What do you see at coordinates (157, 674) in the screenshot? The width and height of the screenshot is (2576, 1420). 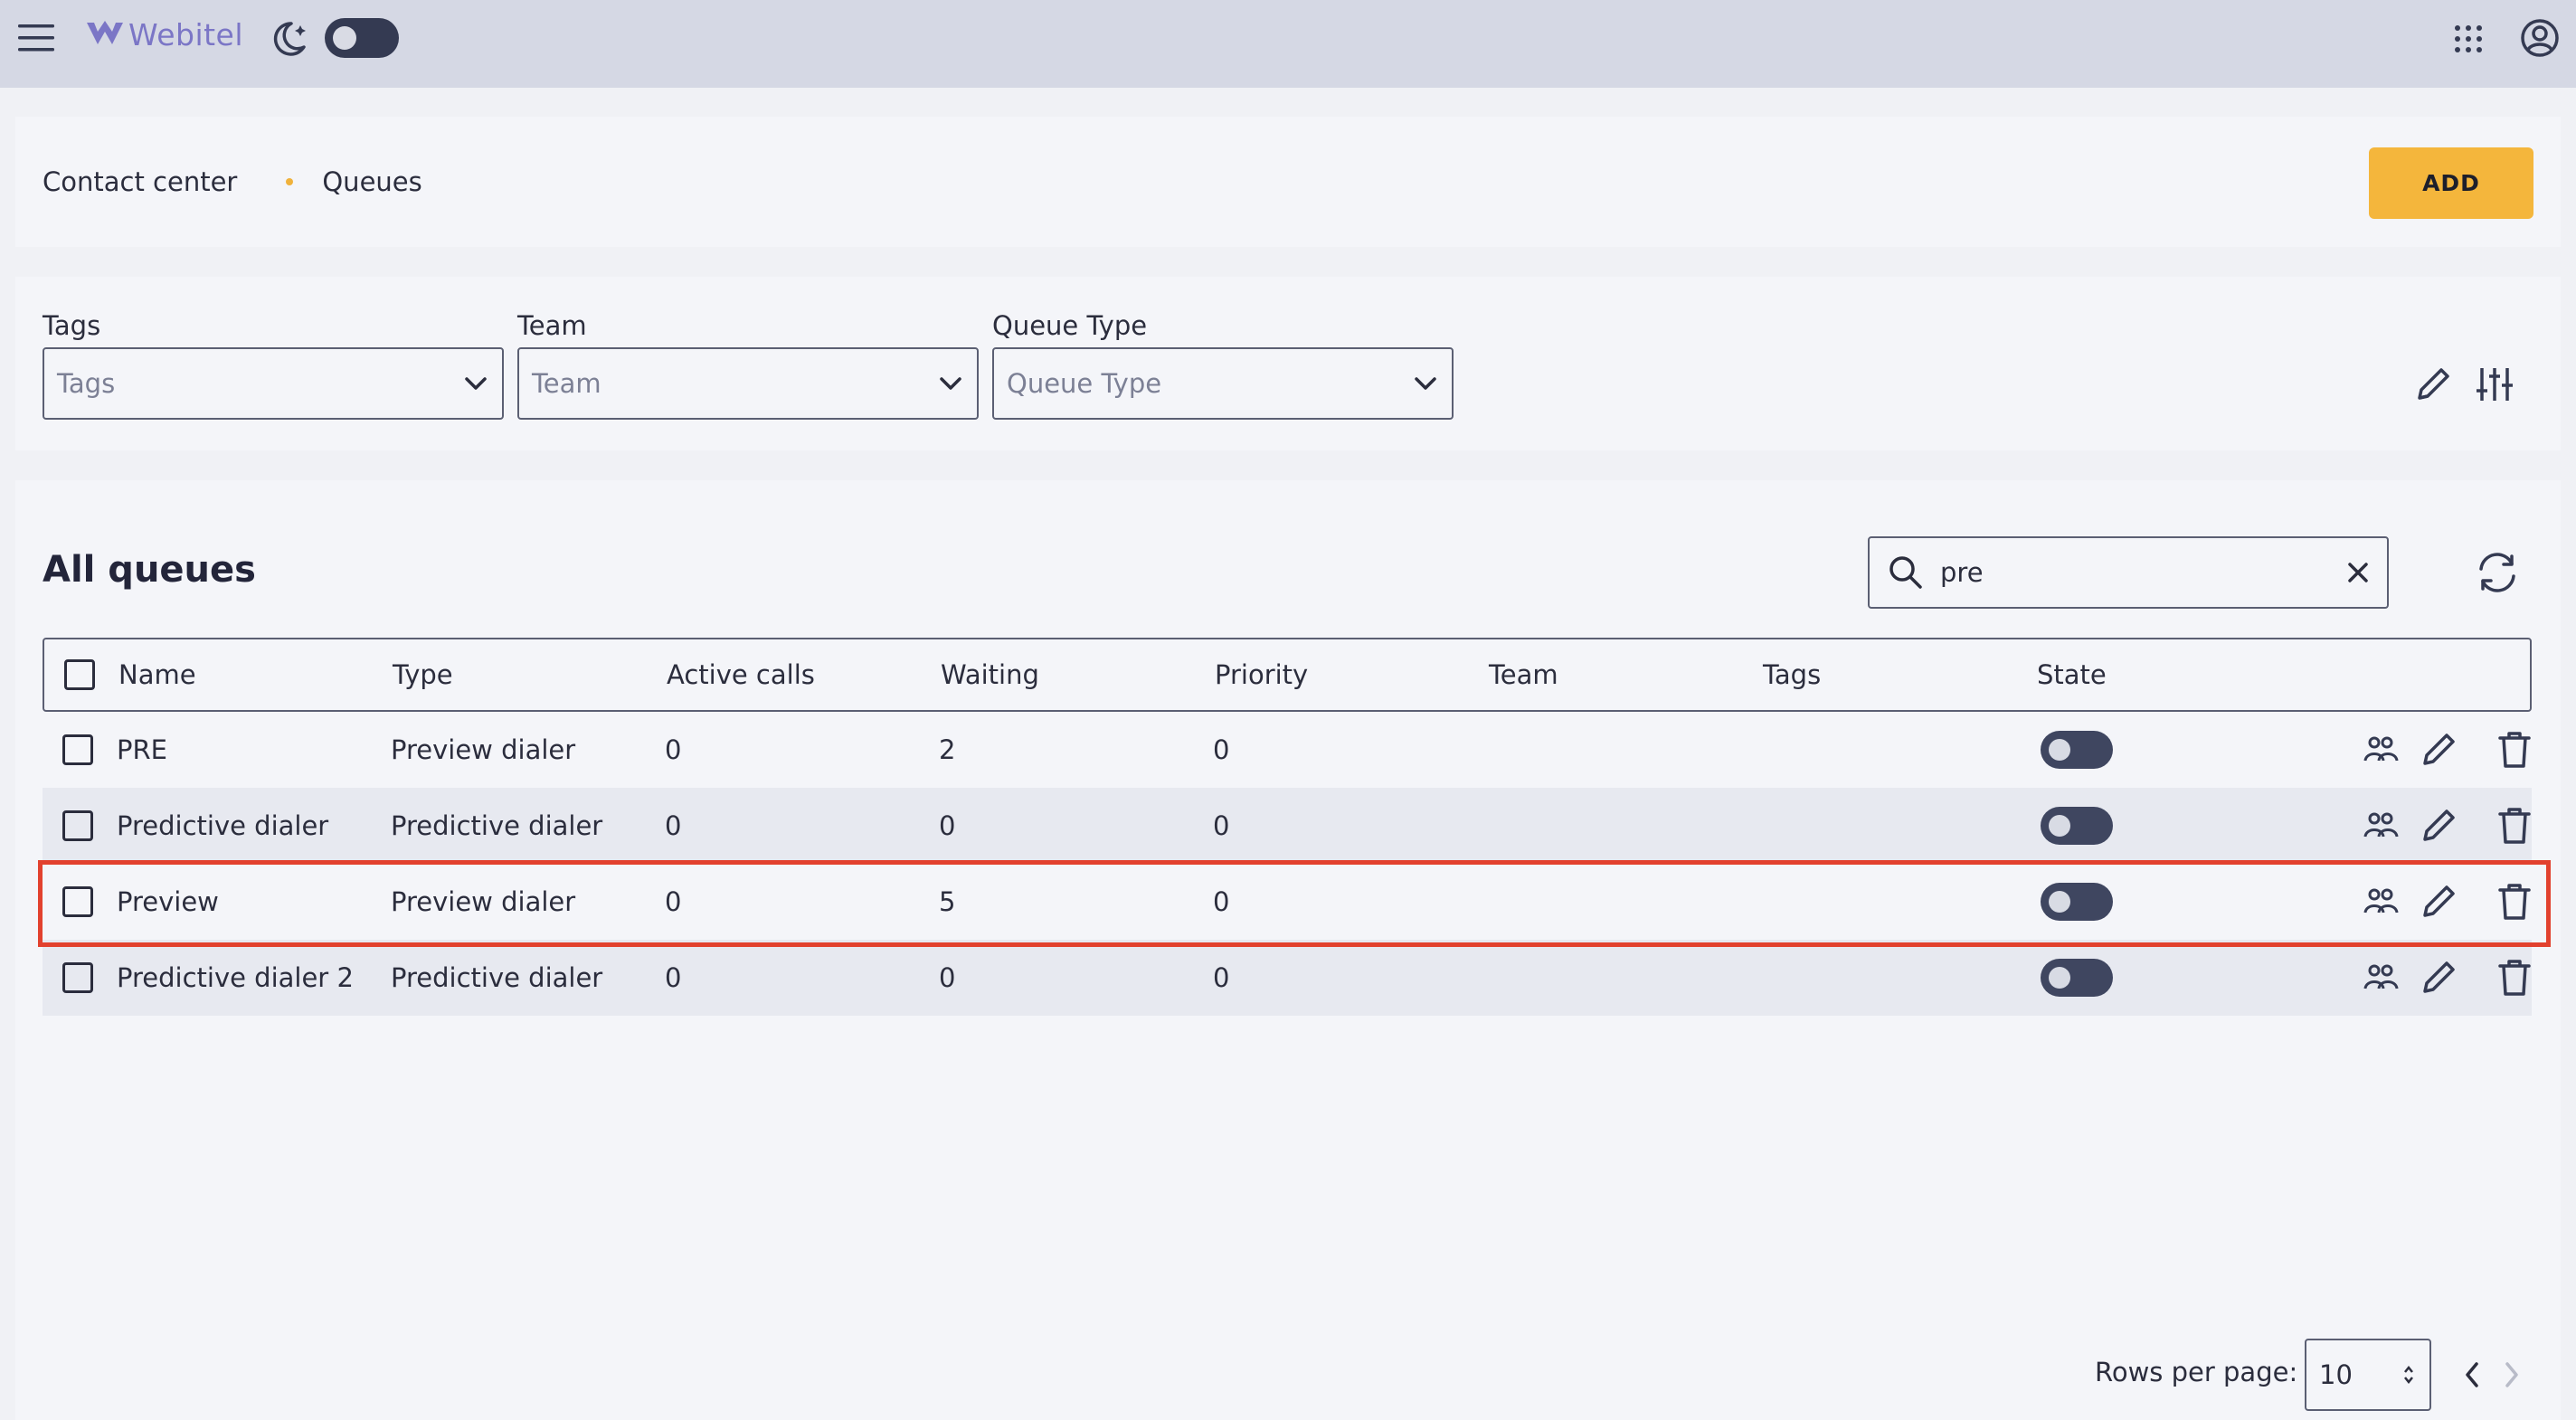 I see `column-header-name: Name` at bounding box center [157, 674].